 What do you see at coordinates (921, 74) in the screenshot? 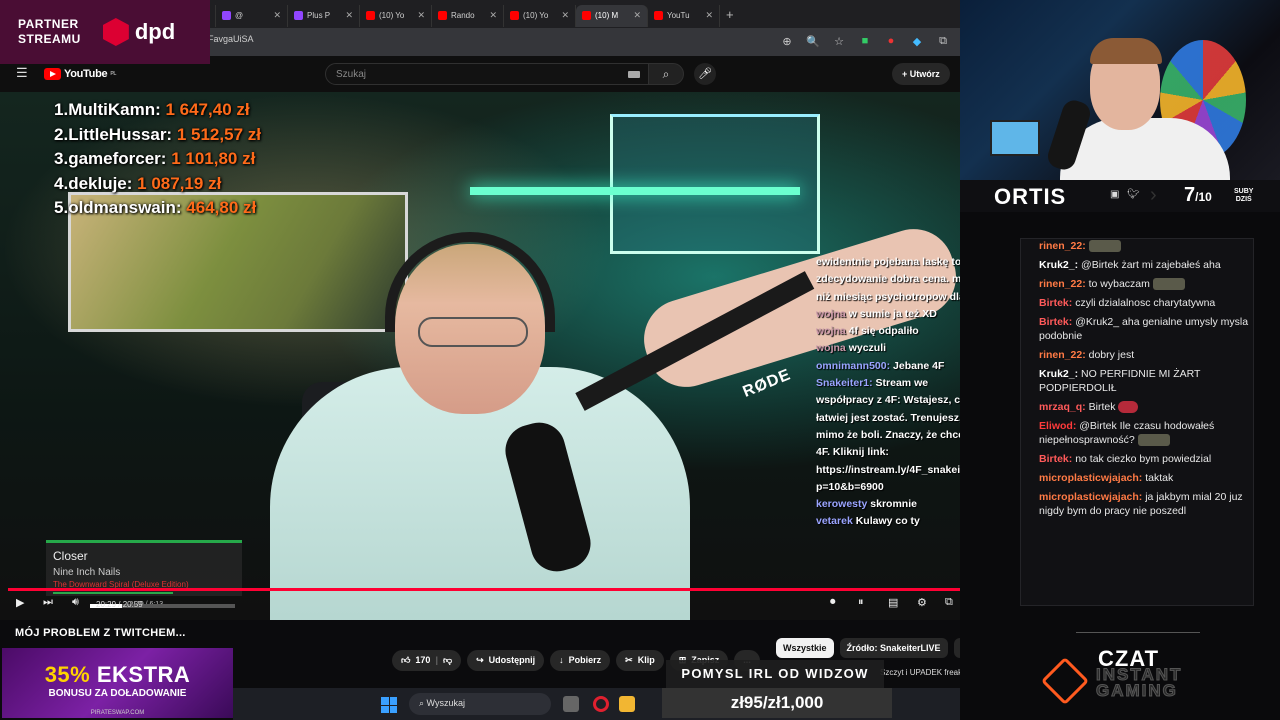
I see `create-button: + Utwórz` at bounding box center [921, 74].